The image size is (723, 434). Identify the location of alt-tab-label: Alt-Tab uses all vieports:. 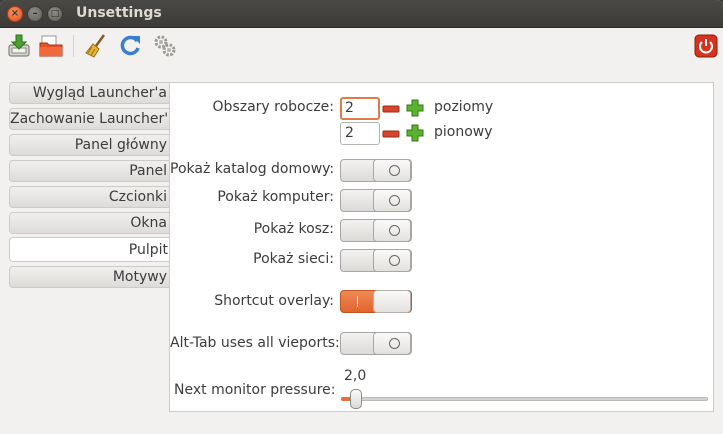
(255, 343).